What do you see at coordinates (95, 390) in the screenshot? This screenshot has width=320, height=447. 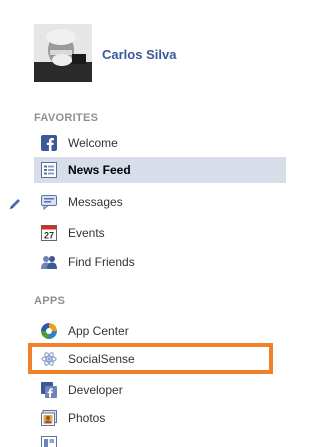 I see `sidebar-item-label: Developer` at bounding box center [95, 390].